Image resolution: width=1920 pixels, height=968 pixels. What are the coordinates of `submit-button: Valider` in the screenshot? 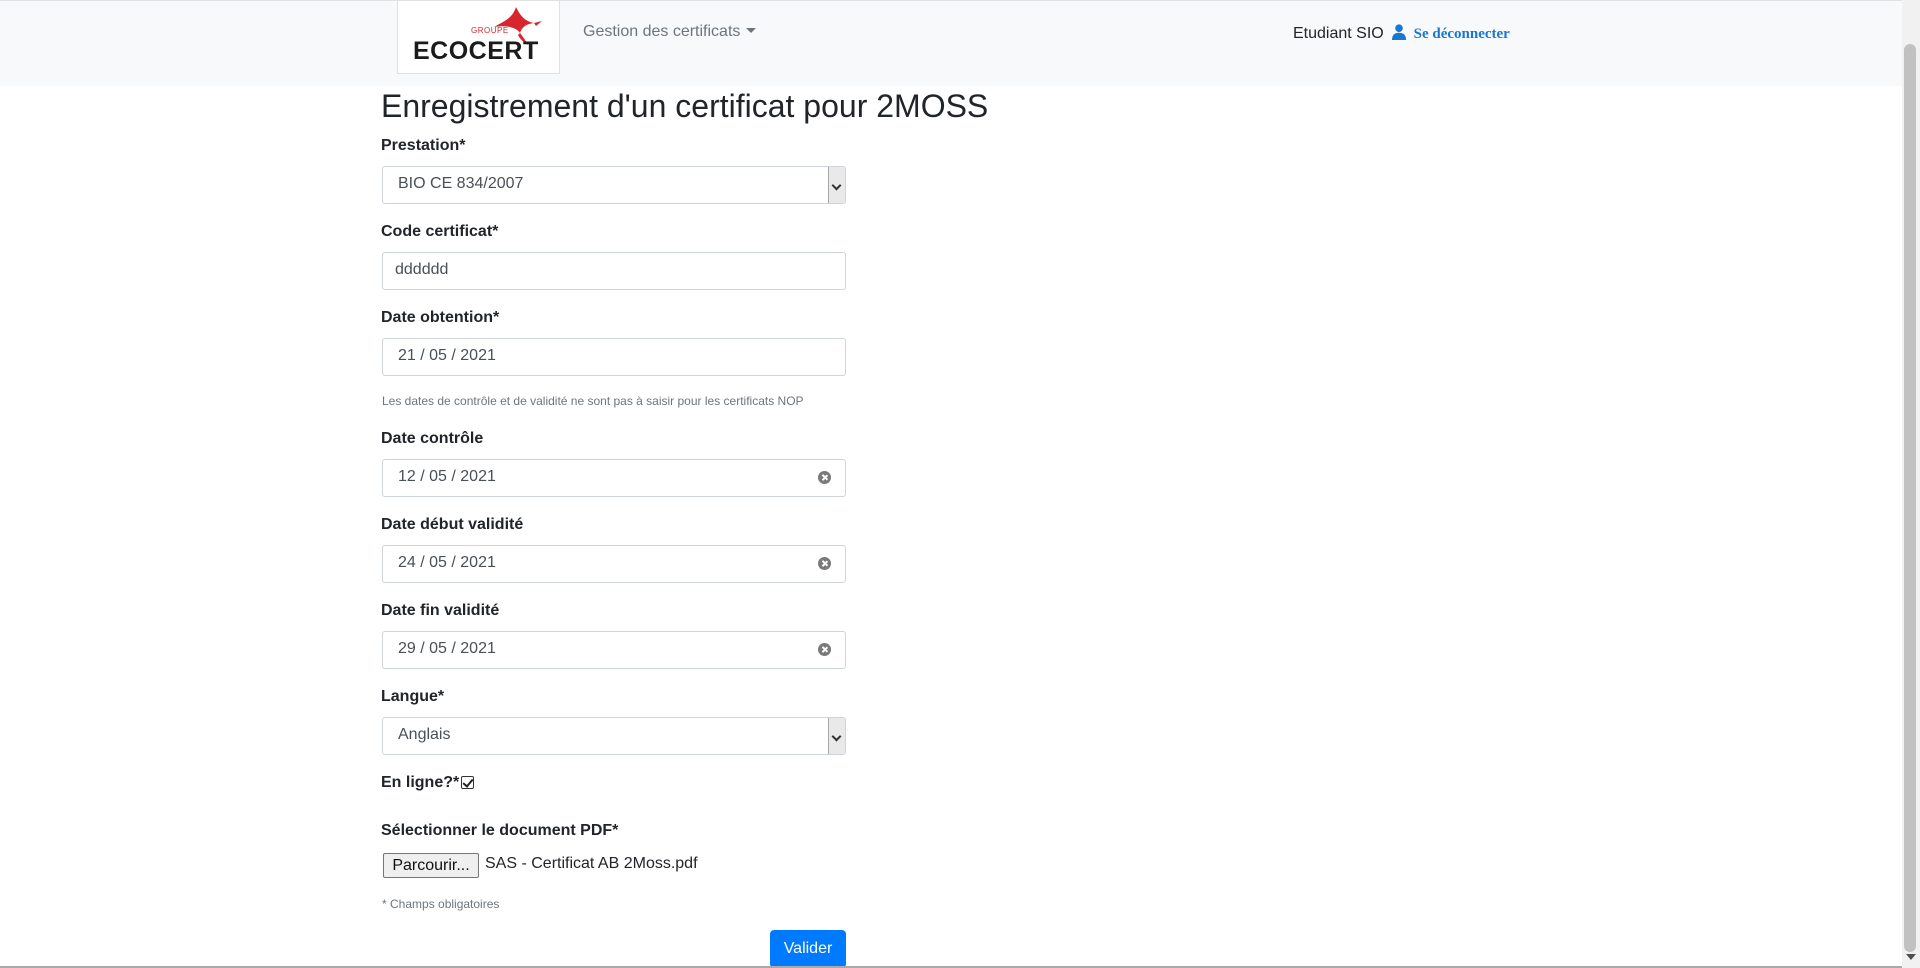 It's located at (808, 949).